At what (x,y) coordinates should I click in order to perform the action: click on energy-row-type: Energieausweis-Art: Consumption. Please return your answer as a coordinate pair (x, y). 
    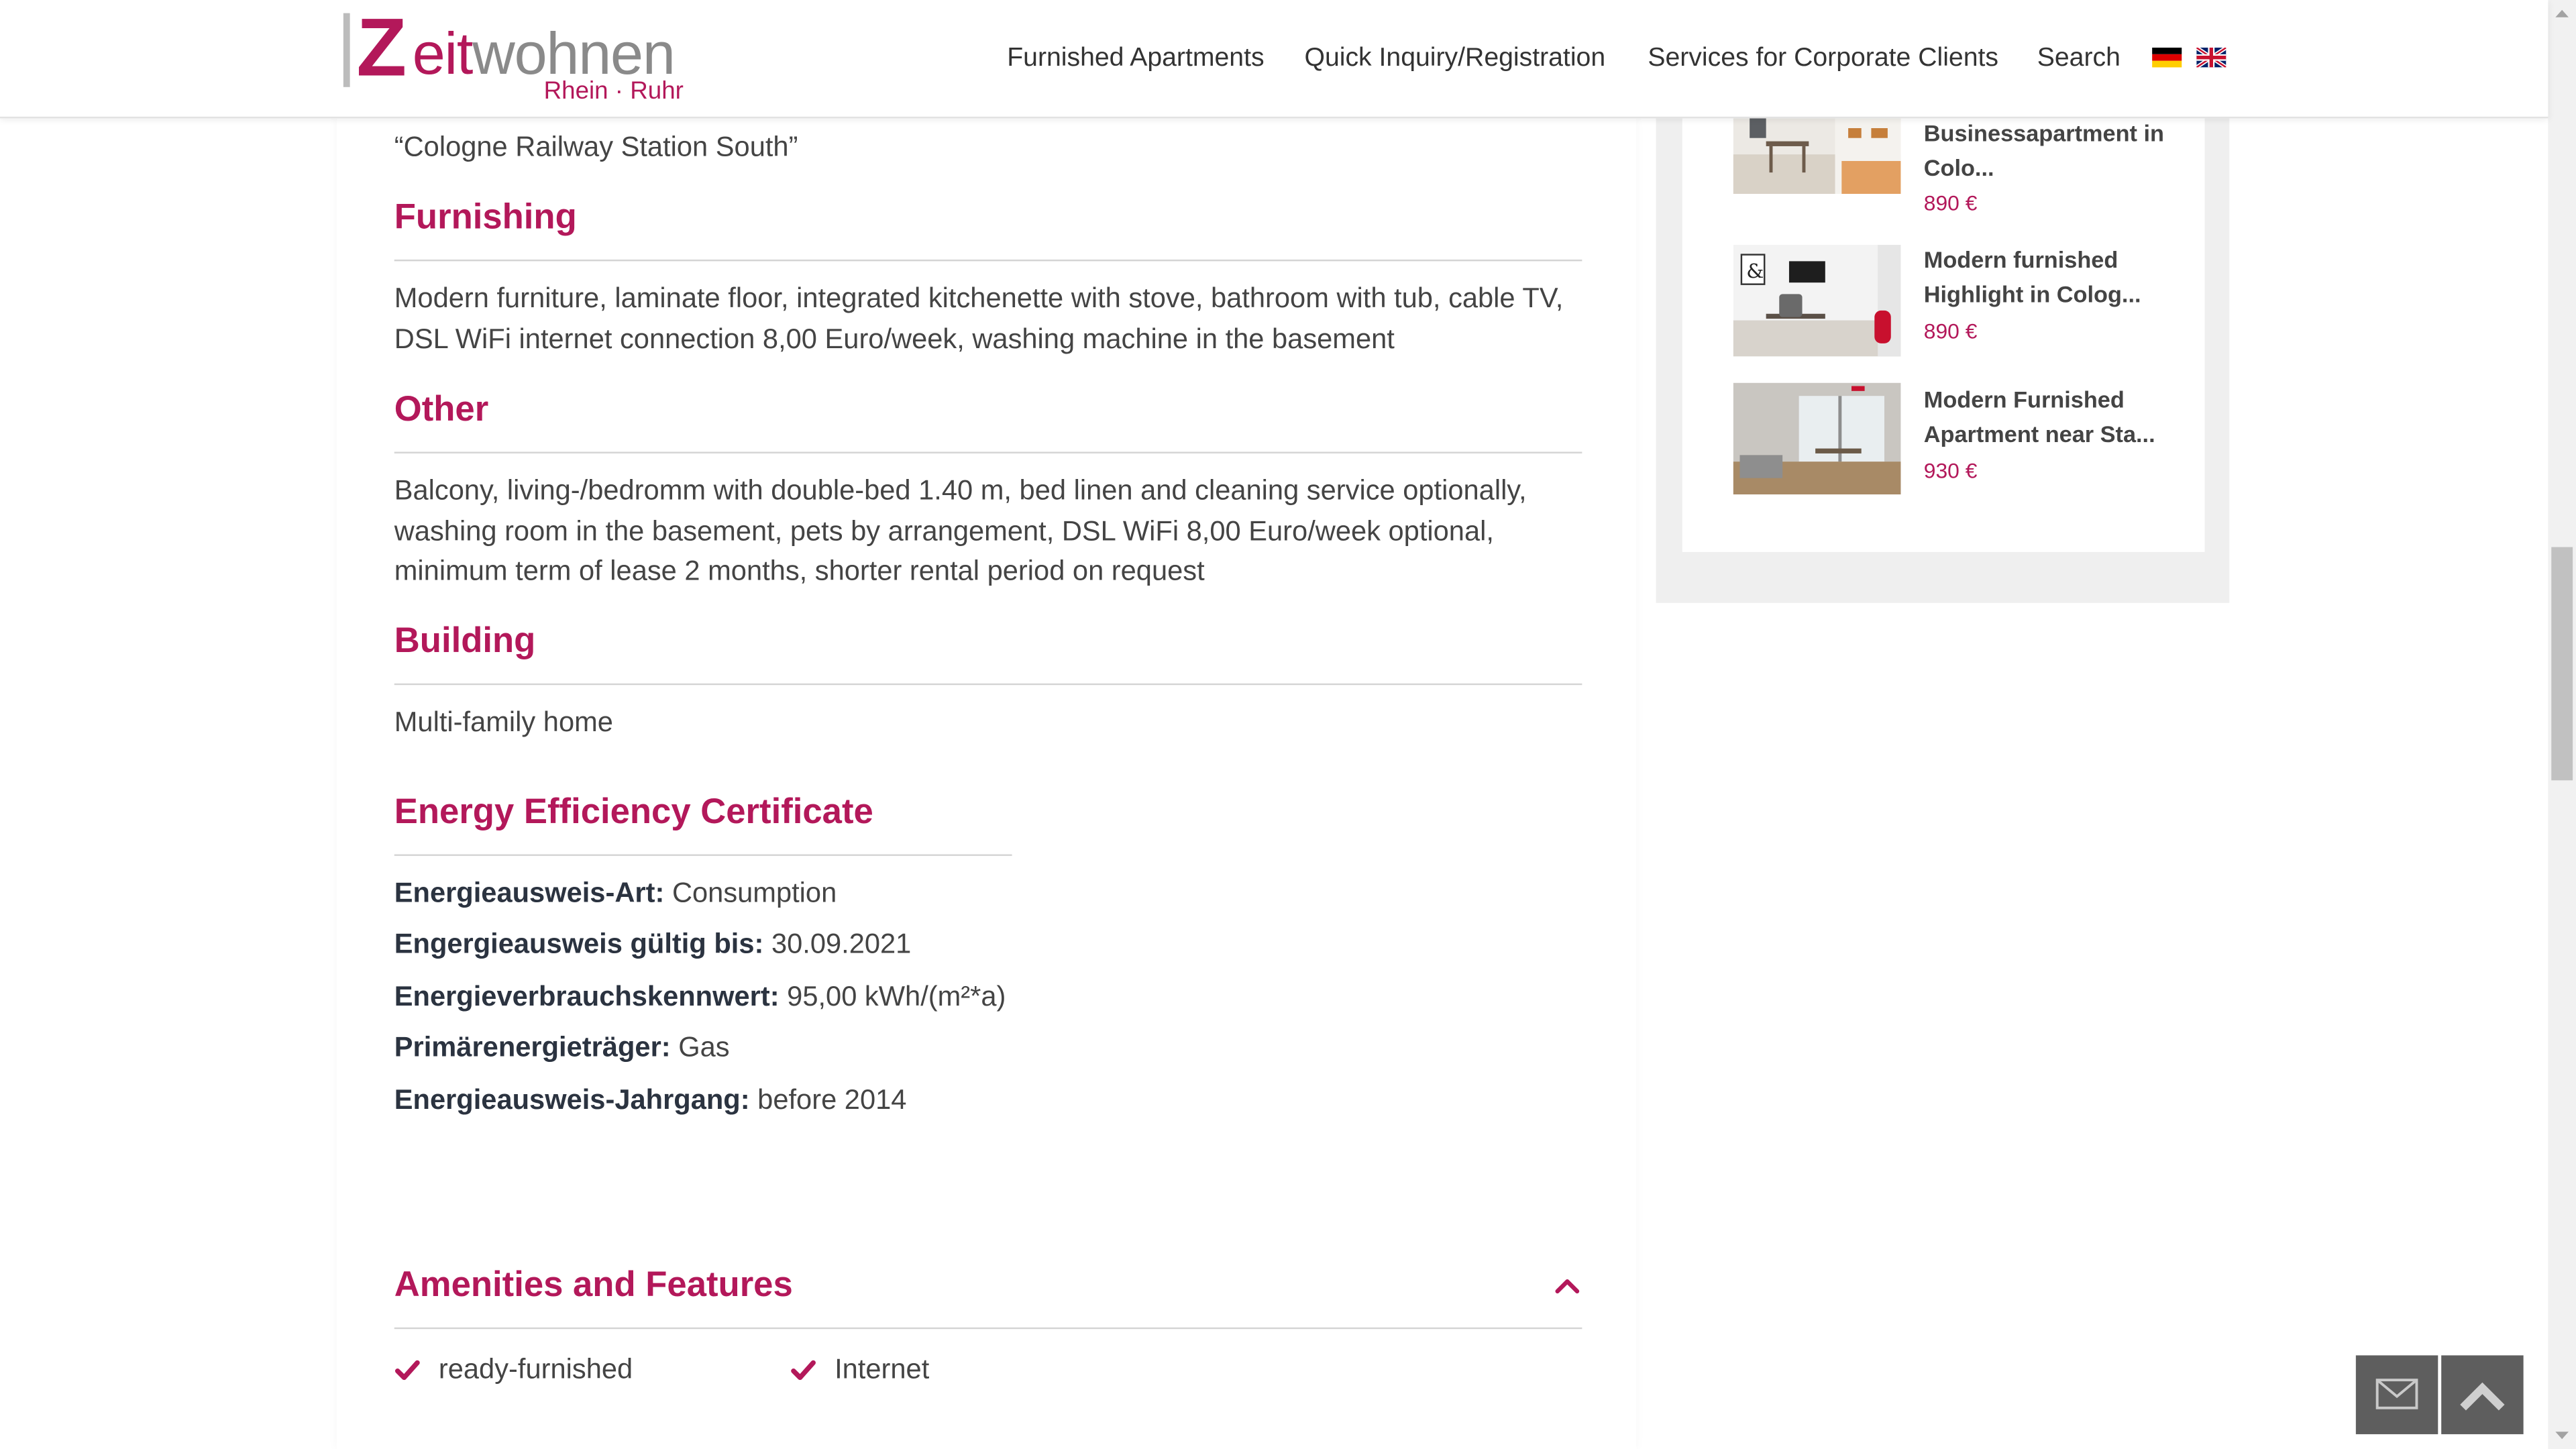
    Looking at the image, I should click on (615, 894).